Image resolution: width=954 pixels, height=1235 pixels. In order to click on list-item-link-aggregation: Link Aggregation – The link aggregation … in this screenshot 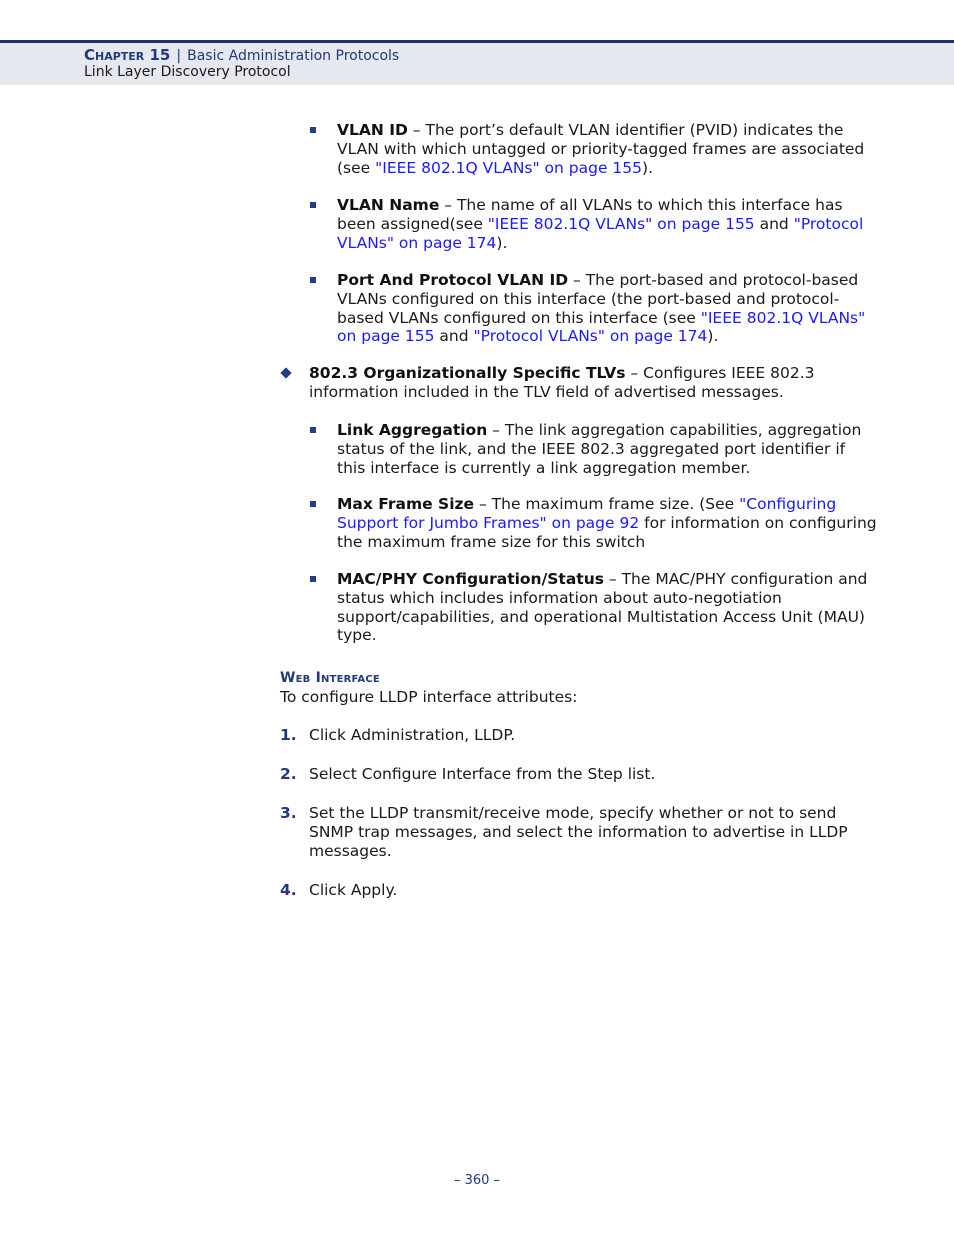, I will do `click(607, 449)`.